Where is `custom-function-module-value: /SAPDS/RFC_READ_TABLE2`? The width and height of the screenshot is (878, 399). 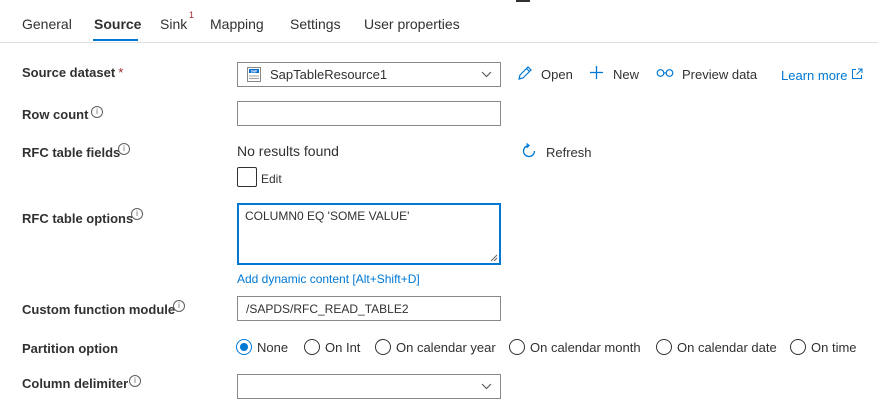
custom-function-module-value: /SAPDS/RFC_READ_TABLE2 is located at coordinates (327, 309).